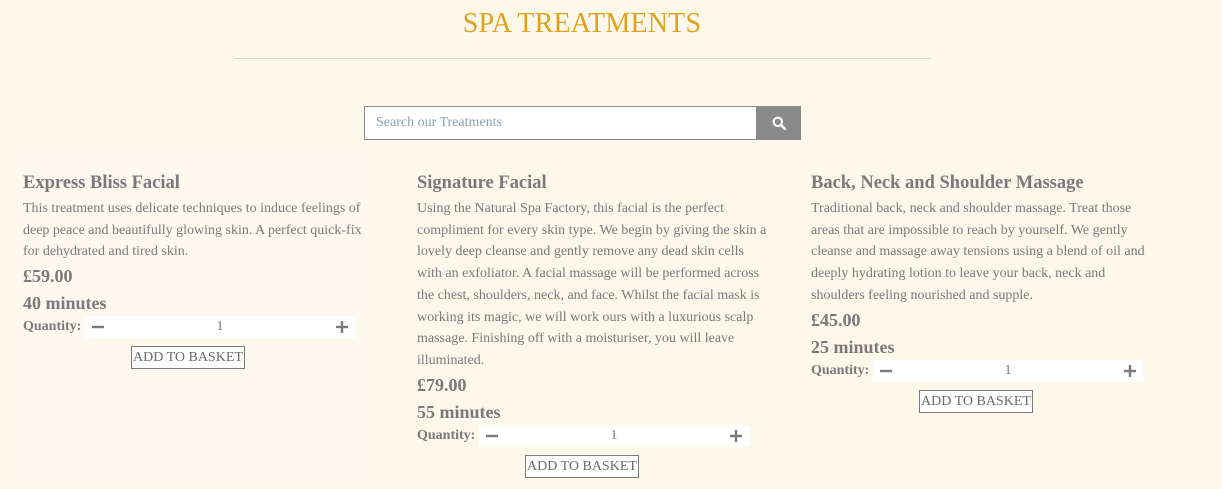  I want to click on search-input, so click(560, 123).